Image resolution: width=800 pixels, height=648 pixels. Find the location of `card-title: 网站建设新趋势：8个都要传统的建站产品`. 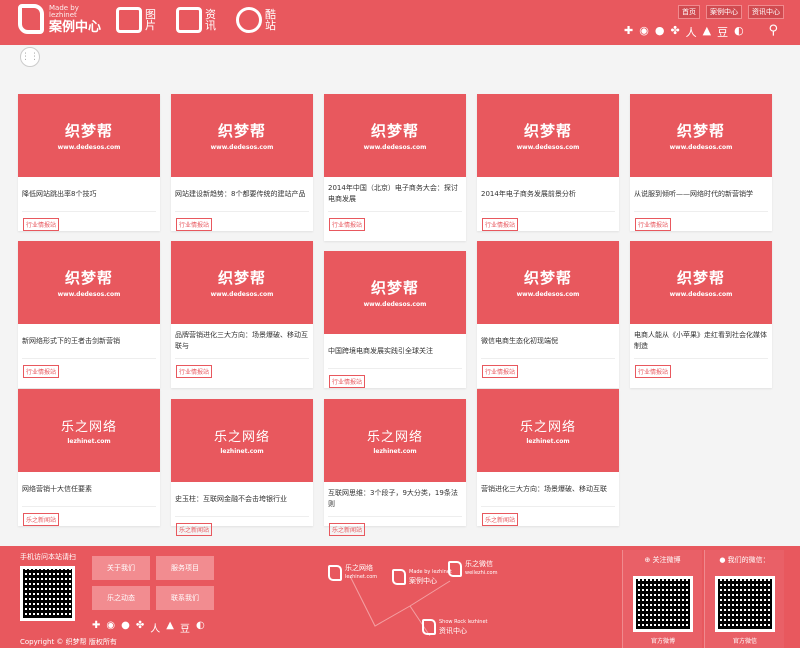

card-title: 网站建设新趋势：8个都要传统的建站产品 is located at coordinates (242, 194).